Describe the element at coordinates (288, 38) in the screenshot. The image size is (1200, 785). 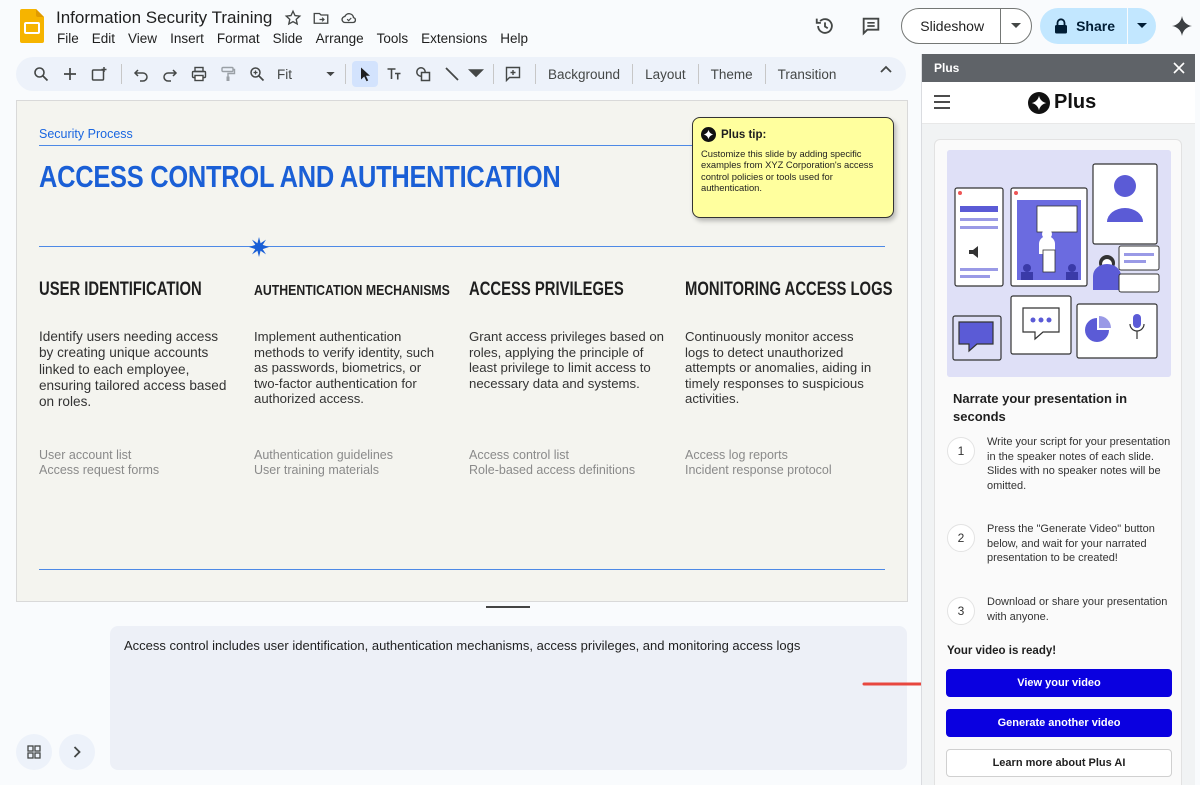
I see `menu-slide: Slide` at that location.